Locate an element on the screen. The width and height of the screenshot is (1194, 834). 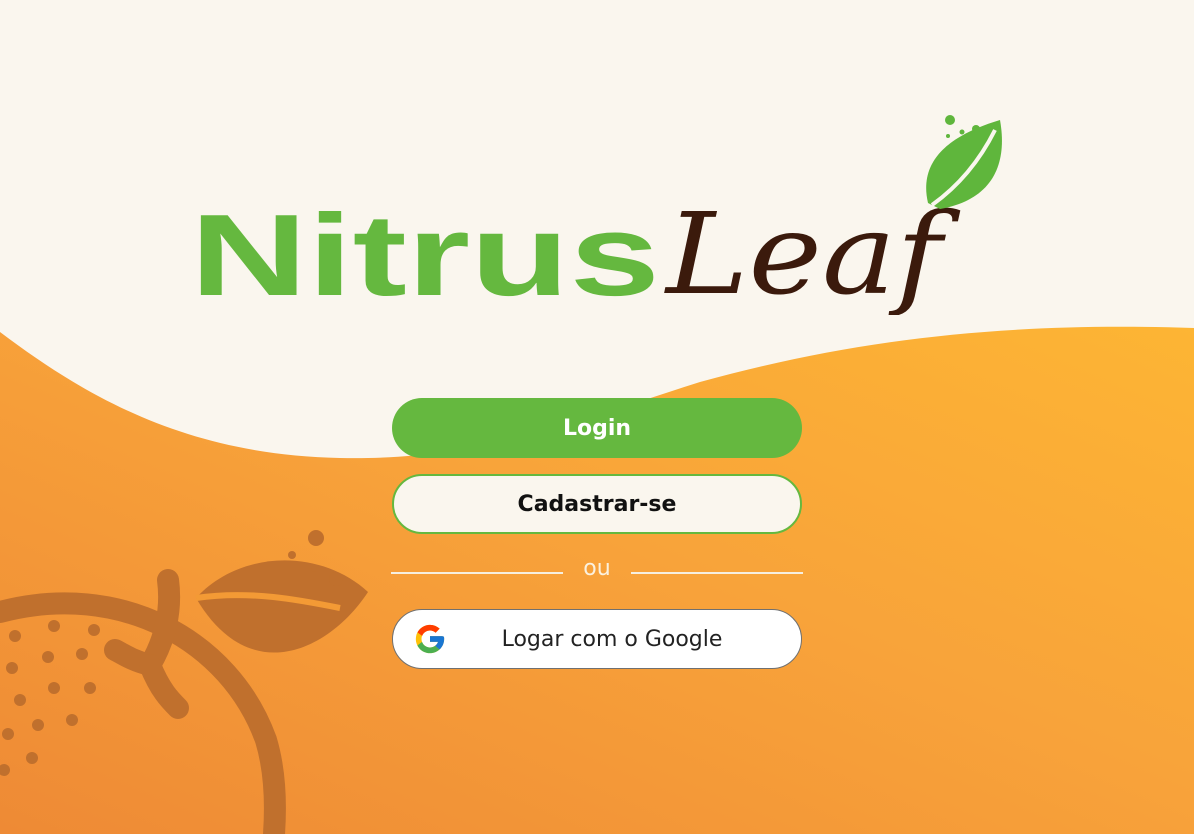
separator-label: ou is located at coordinates (597, 568).